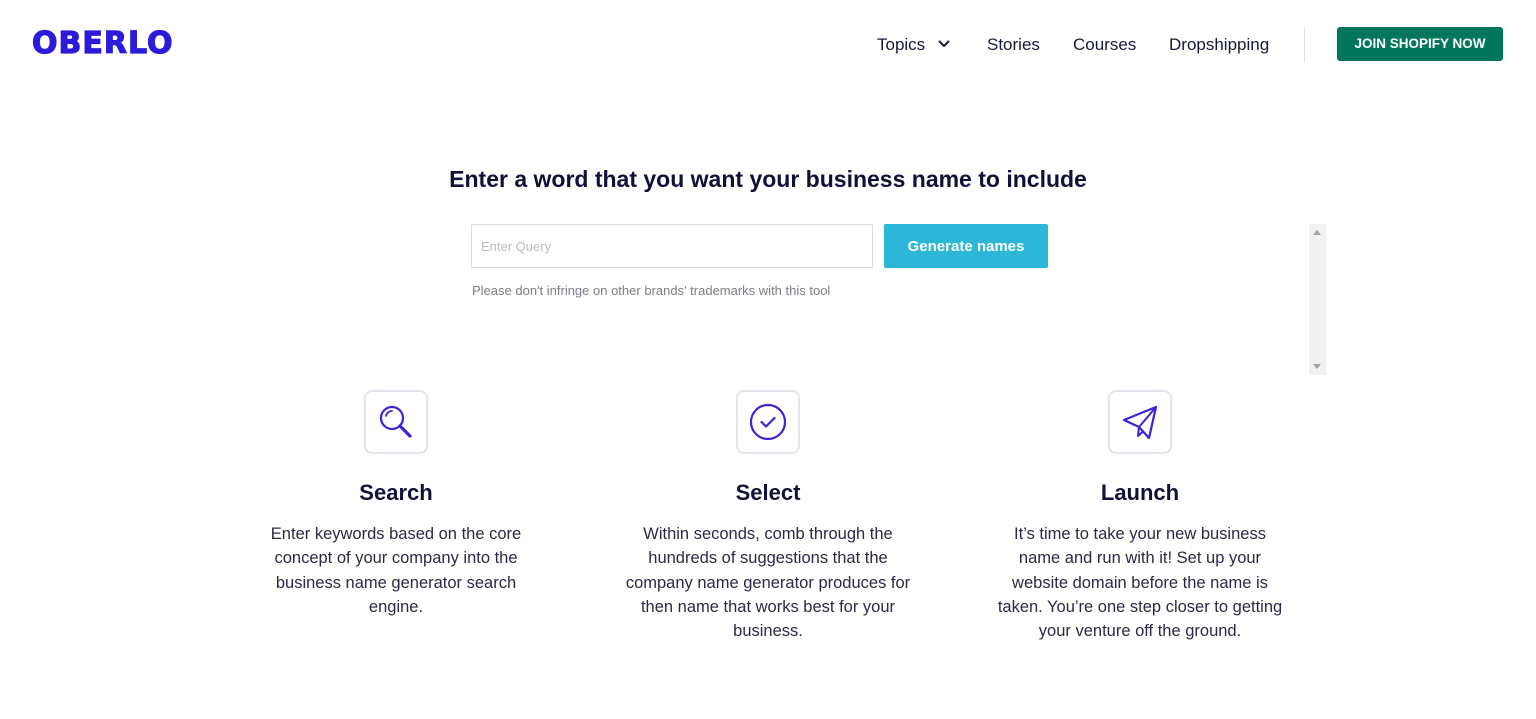 Image resolution: width=1536 pixels, height=719 pixels. What do you see at coordinates (768, 631) in the screenshot?
I see `desc-line: business.` at bounding box center [768, 631].